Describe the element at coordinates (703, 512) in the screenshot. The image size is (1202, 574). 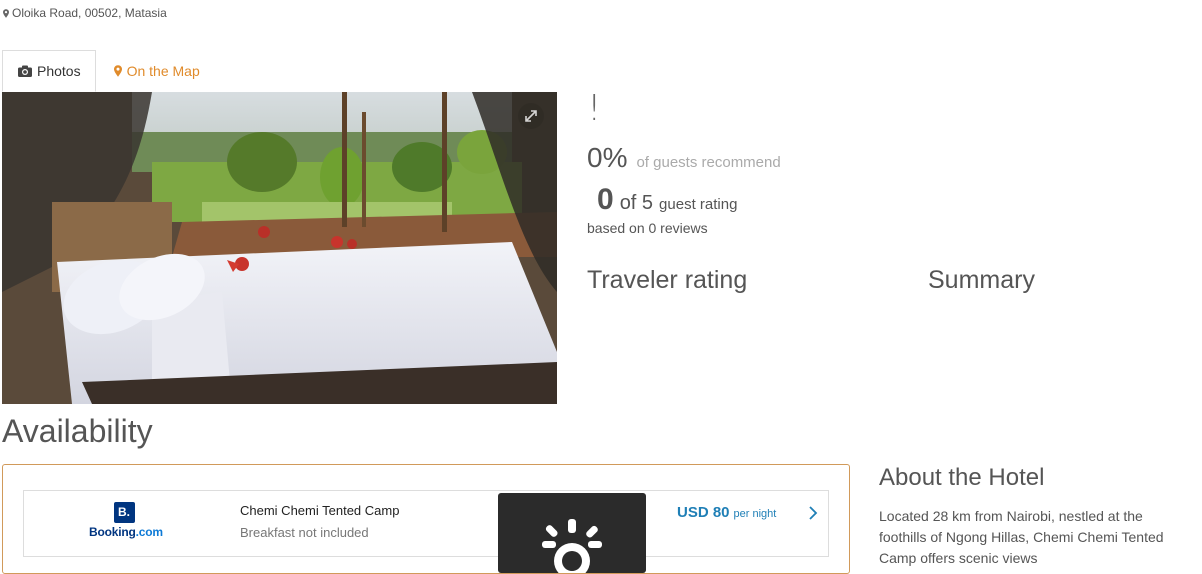
I see `offer-price-value: USD 80` at that location.